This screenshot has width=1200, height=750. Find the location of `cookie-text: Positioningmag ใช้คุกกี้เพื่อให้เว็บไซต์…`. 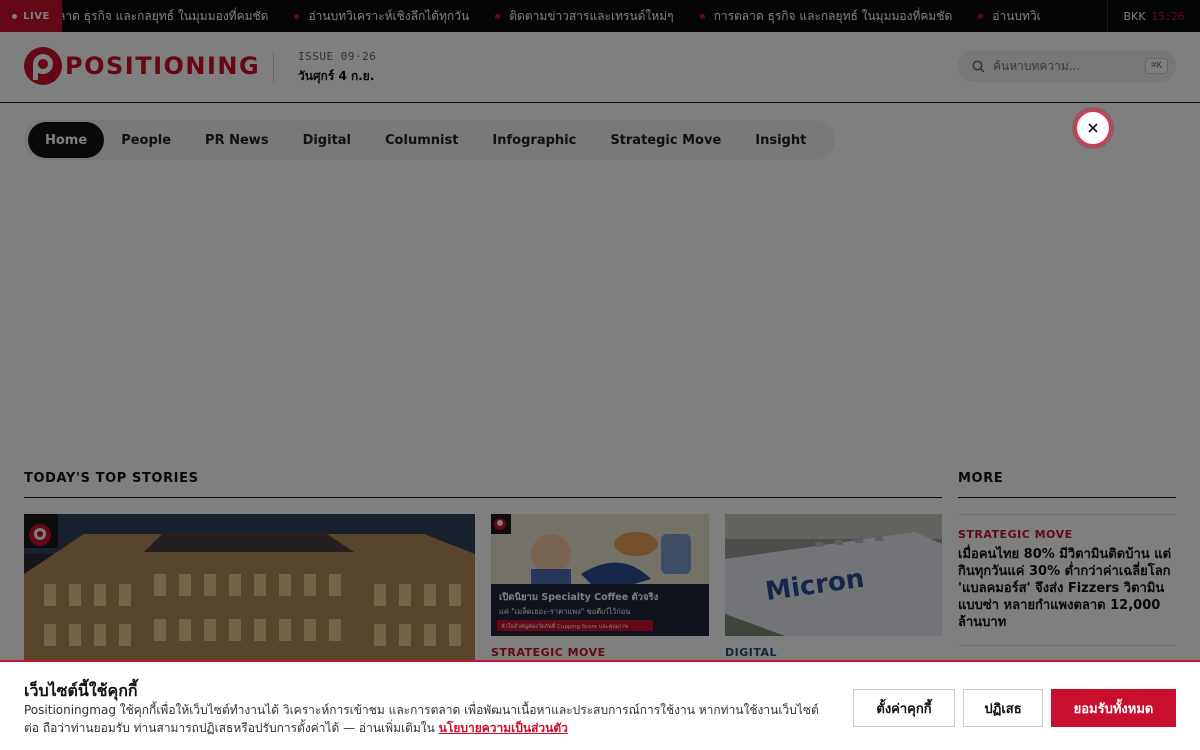

cookie-text: Positioningmag ใช้คุกกี้เพื่อให้เว็บไซต์… is located at coordinates (424, 719).